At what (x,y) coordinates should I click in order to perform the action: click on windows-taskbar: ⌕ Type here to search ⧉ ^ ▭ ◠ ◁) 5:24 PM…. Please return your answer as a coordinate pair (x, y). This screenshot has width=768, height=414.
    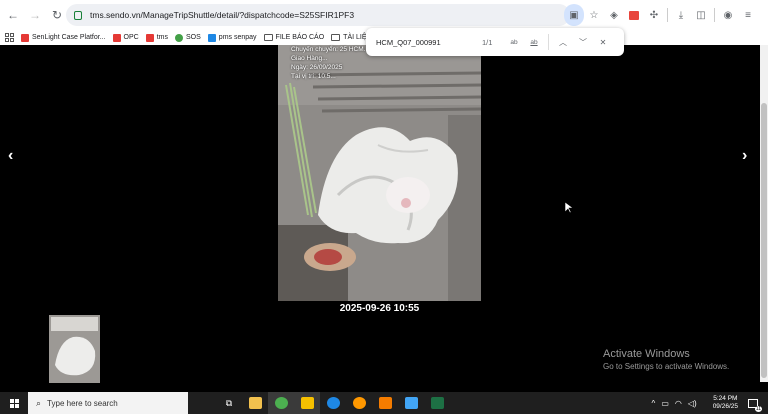
    Looking at the image, I should click on (384, 403).